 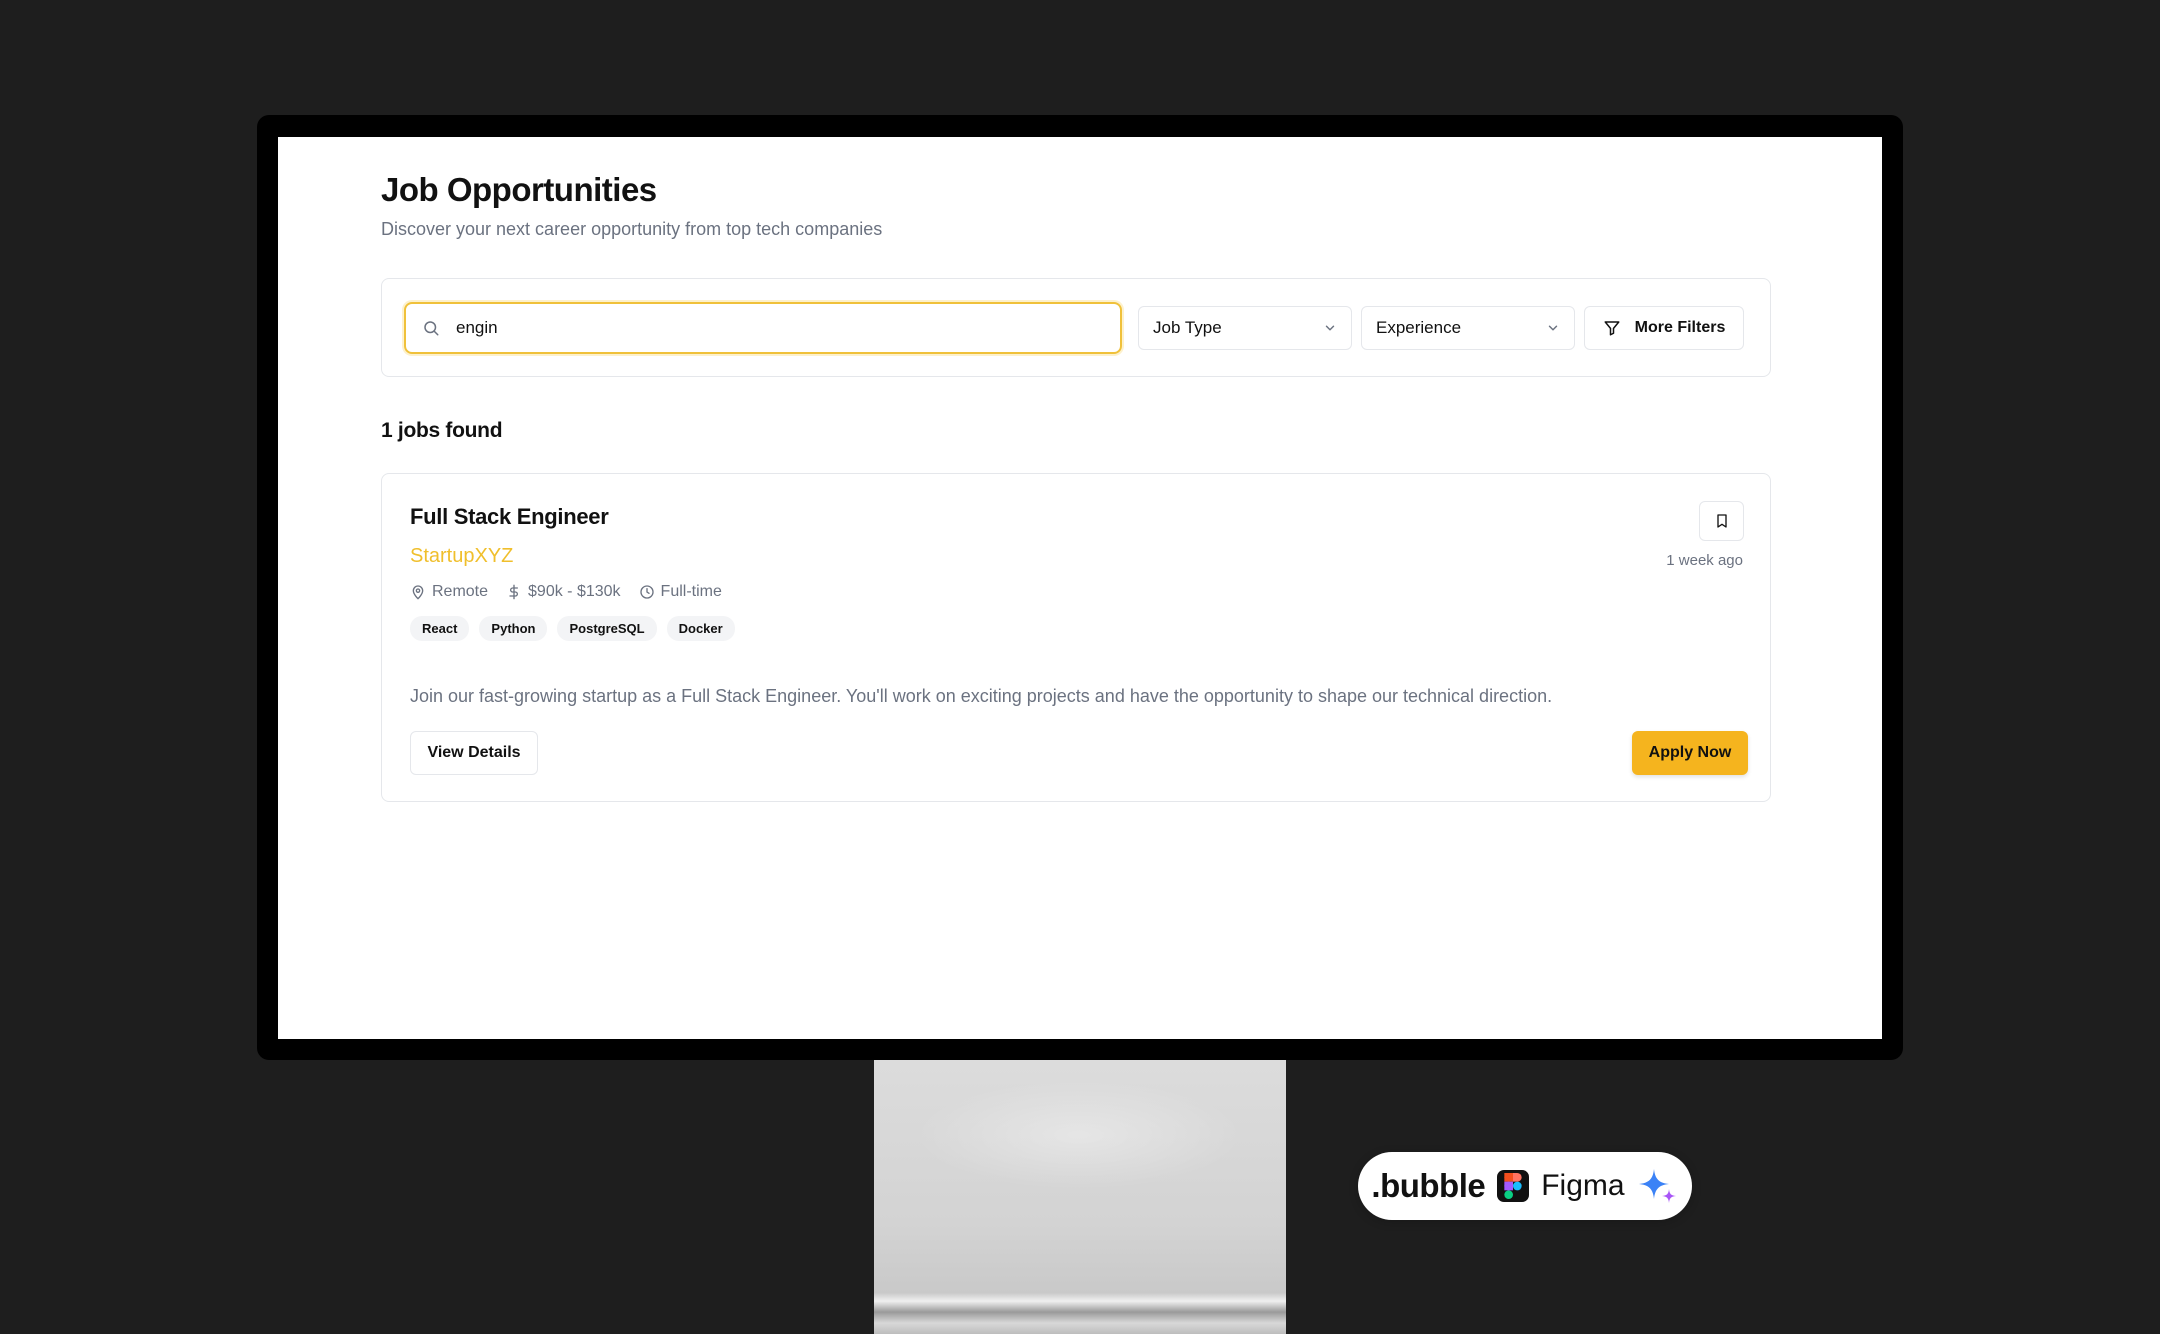 What do you see at coordinates (474, 753) in the screenshot?
I see `view-details-button: View Details` at bounding box center [474, 753].